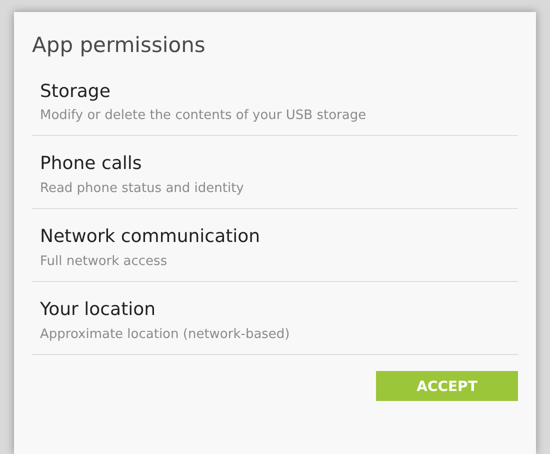 The height and width of the screenshot is (454, 550). I want to click on permission-description: Approximate location (network-based), so click(165, 335).